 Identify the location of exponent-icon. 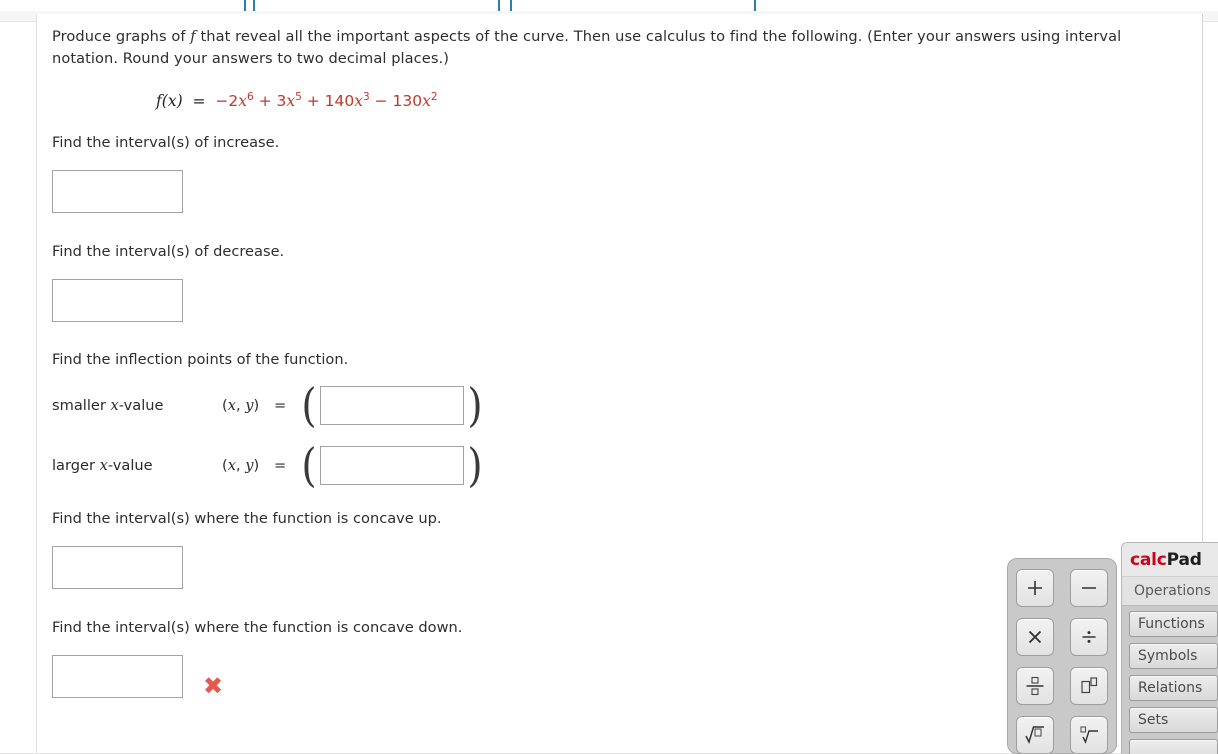
(1089, 685).